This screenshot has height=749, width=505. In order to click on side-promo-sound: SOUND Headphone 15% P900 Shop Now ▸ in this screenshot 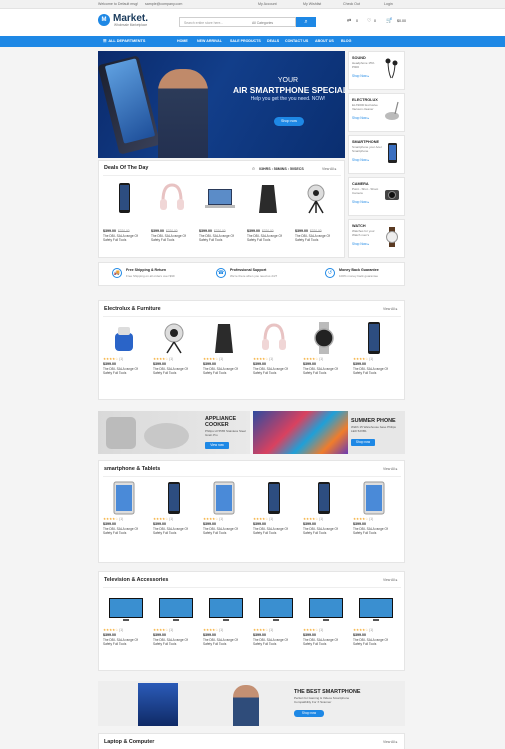, I will do `click(376, 70)`.